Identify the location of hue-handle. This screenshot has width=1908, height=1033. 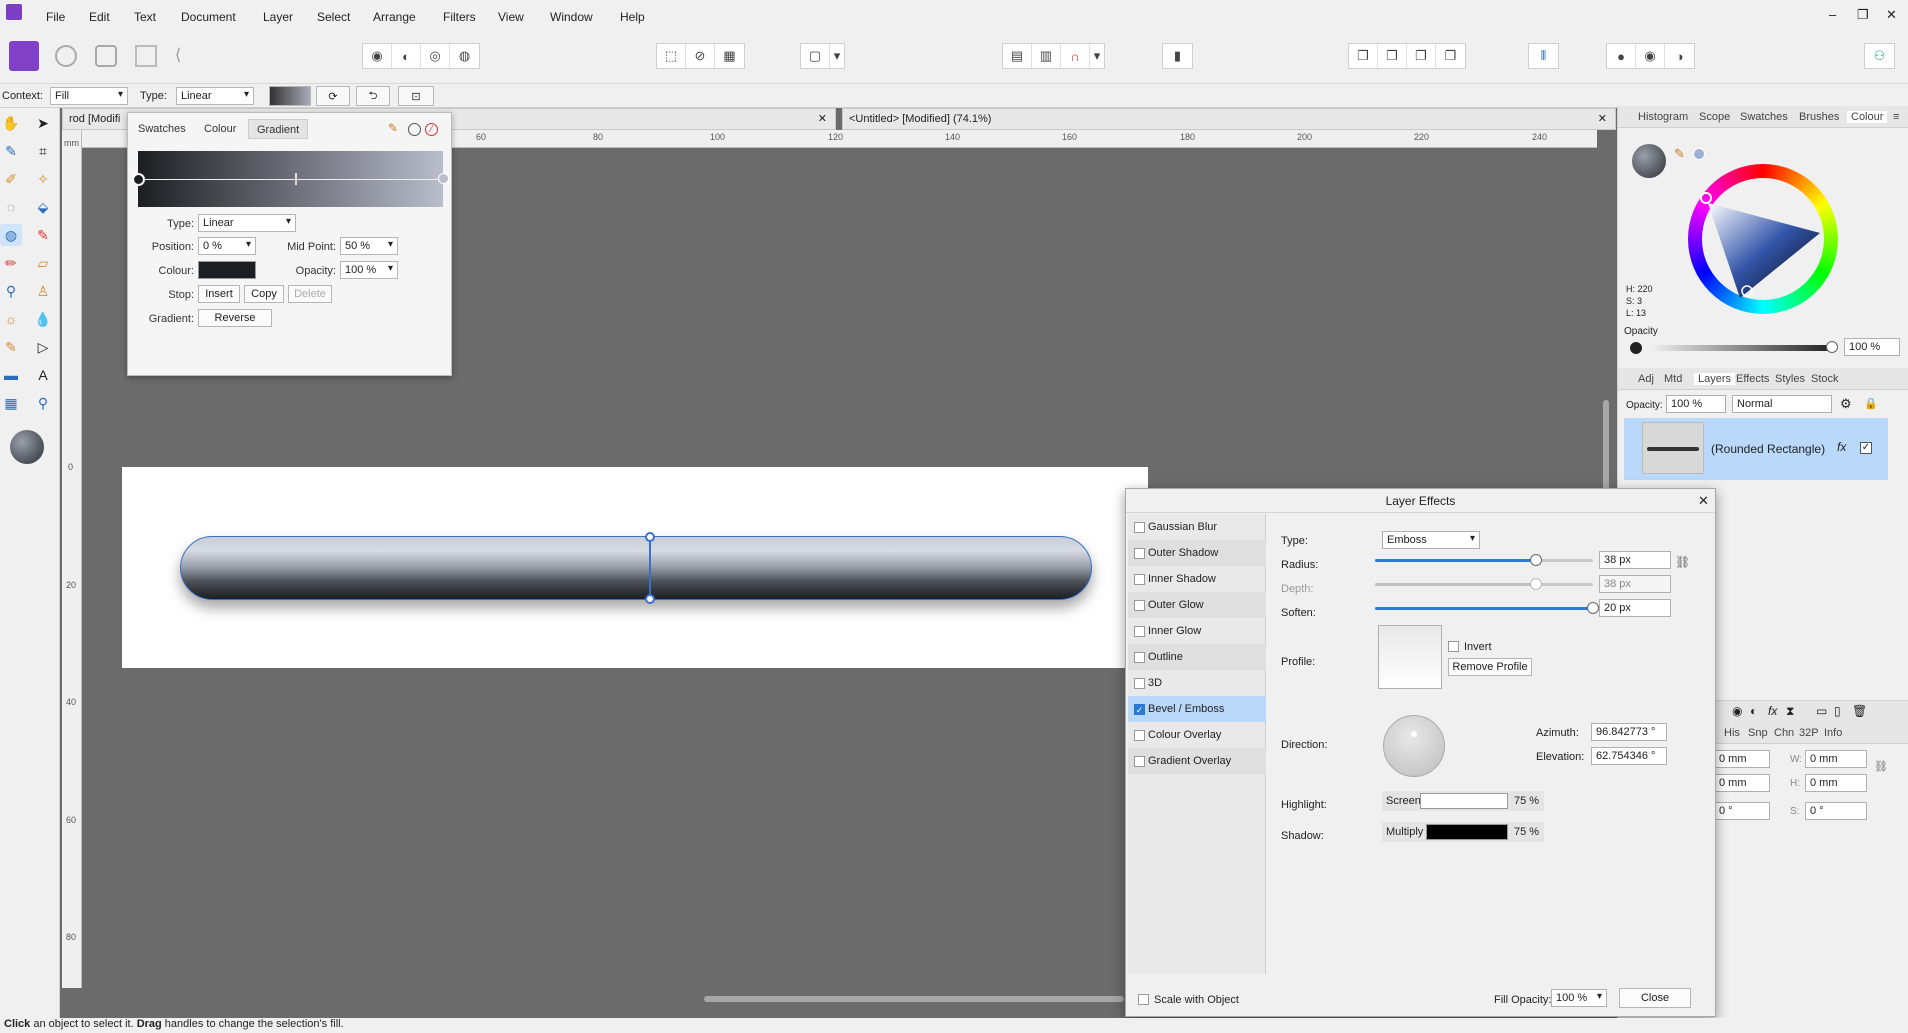
(1706, 198).